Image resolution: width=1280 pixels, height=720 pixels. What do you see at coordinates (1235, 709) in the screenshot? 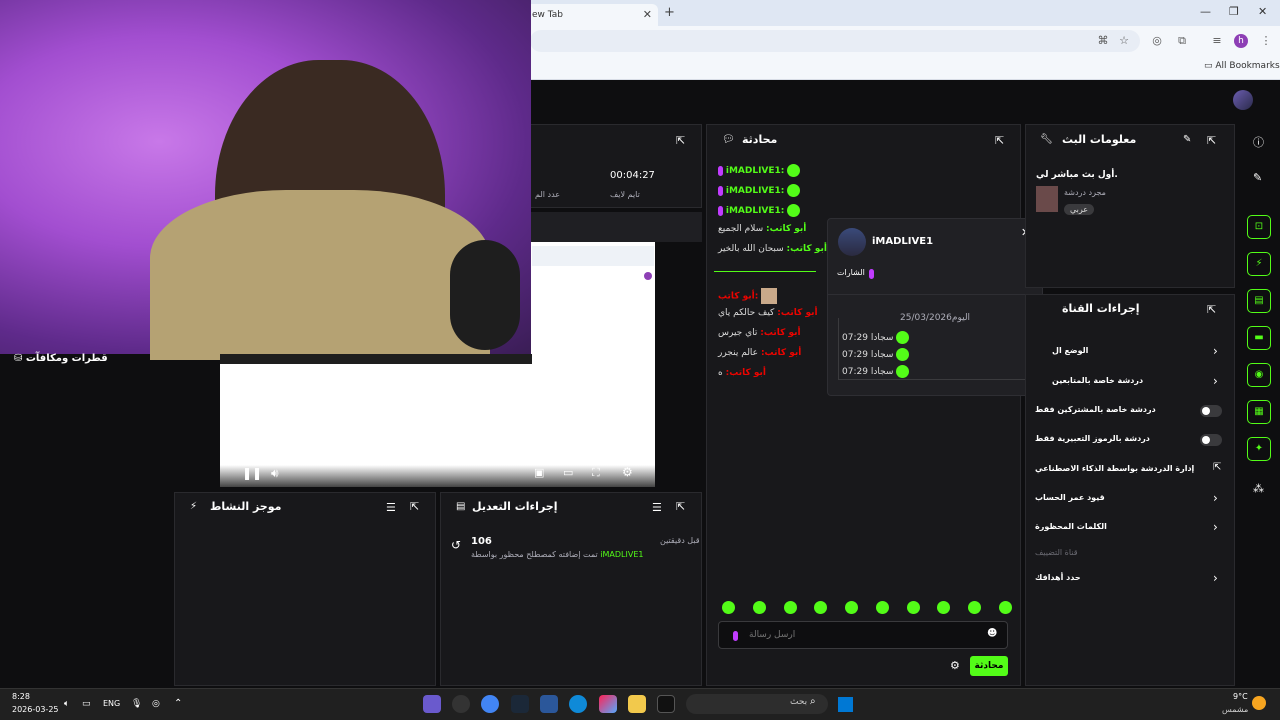
I see `weather-condition: مشمس` at bounding box center [1235, 709].